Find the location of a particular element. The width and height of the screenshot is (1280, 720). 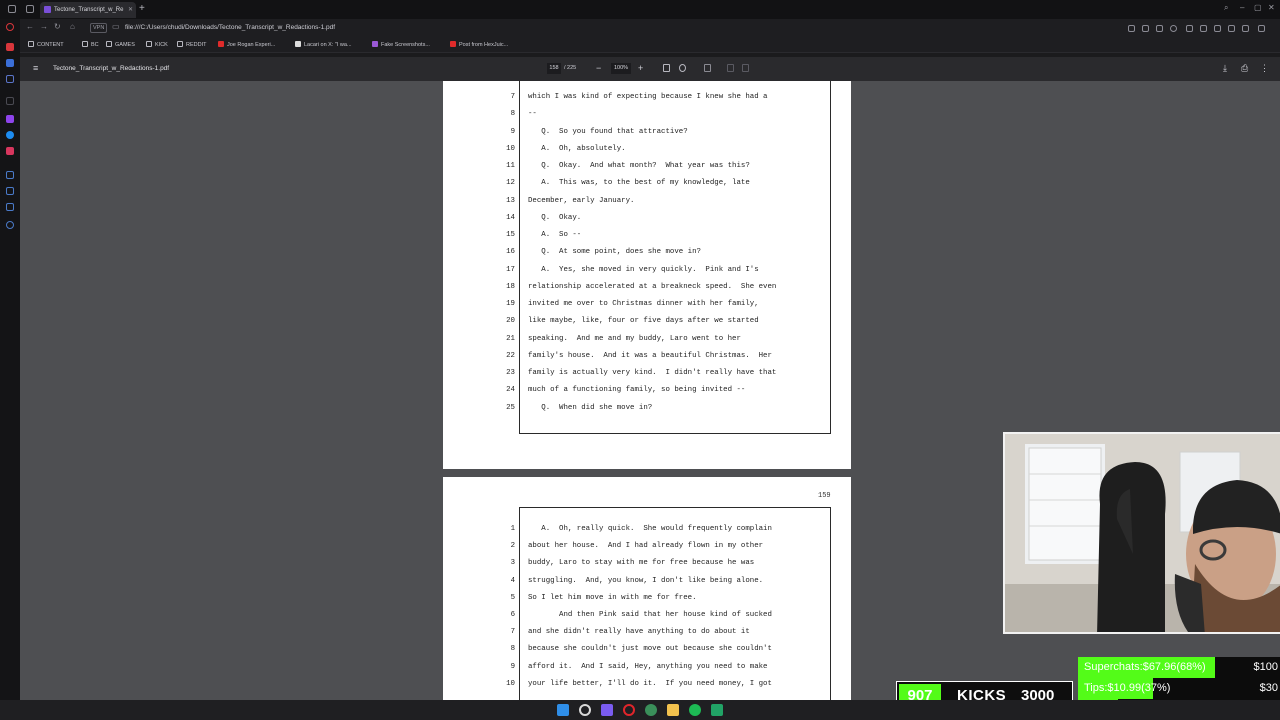

zoom-level-input: 100% is located at coordinates (621, 68).